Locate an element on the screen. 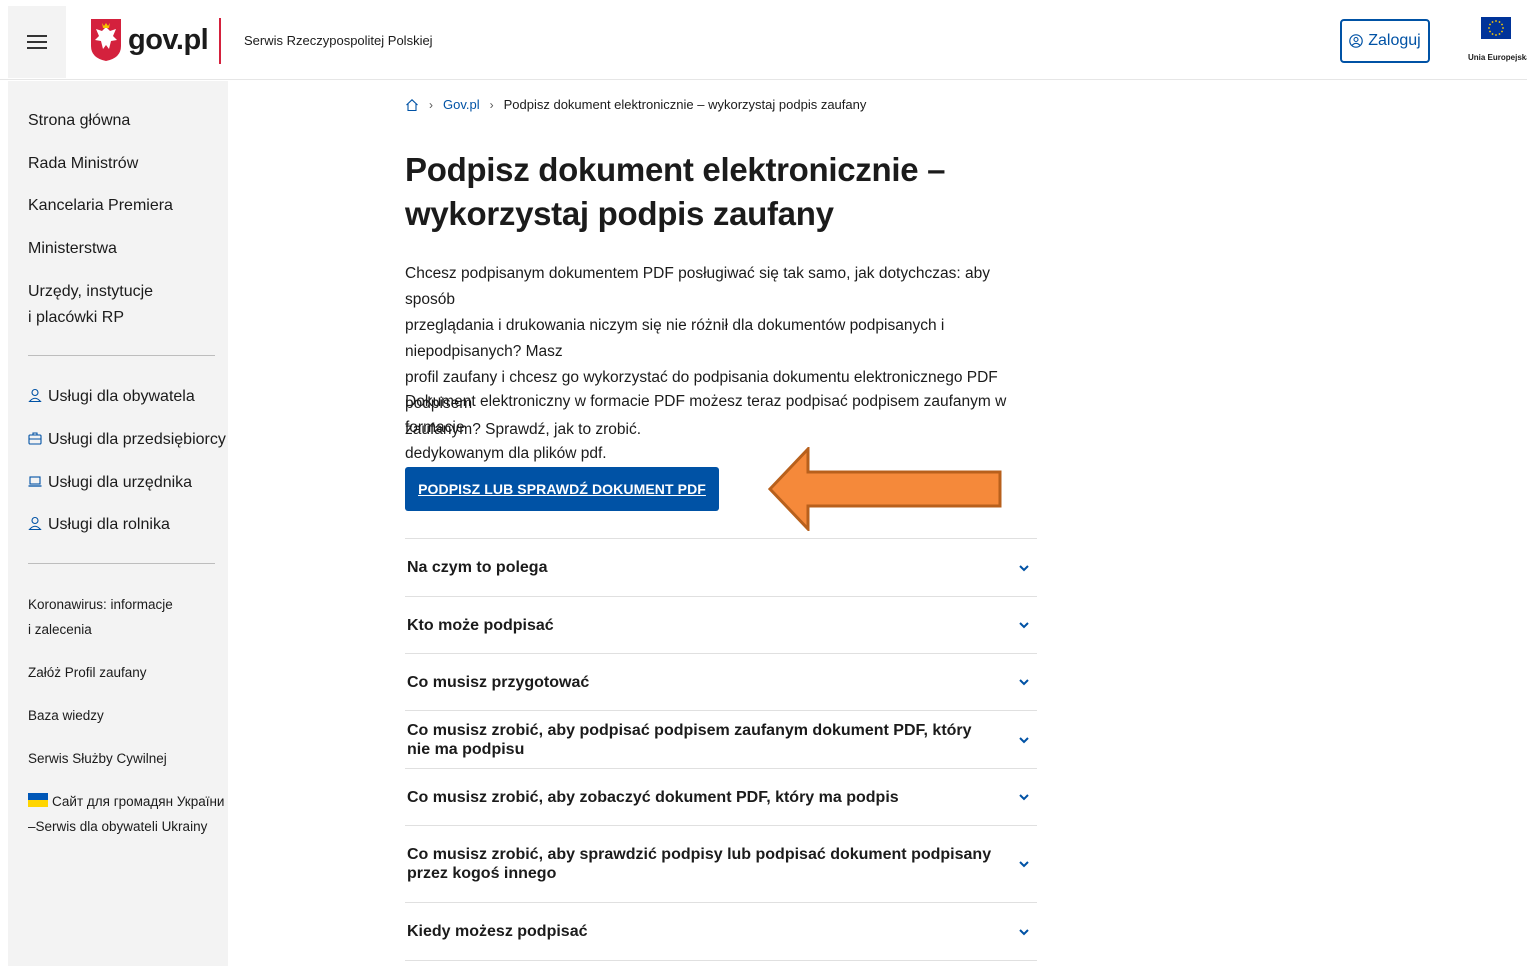 This screenshot has height=966, width=1527. sidebar-item-covid: Koronawirus: informacje i zalecenia is located at coordinates (100, 617).